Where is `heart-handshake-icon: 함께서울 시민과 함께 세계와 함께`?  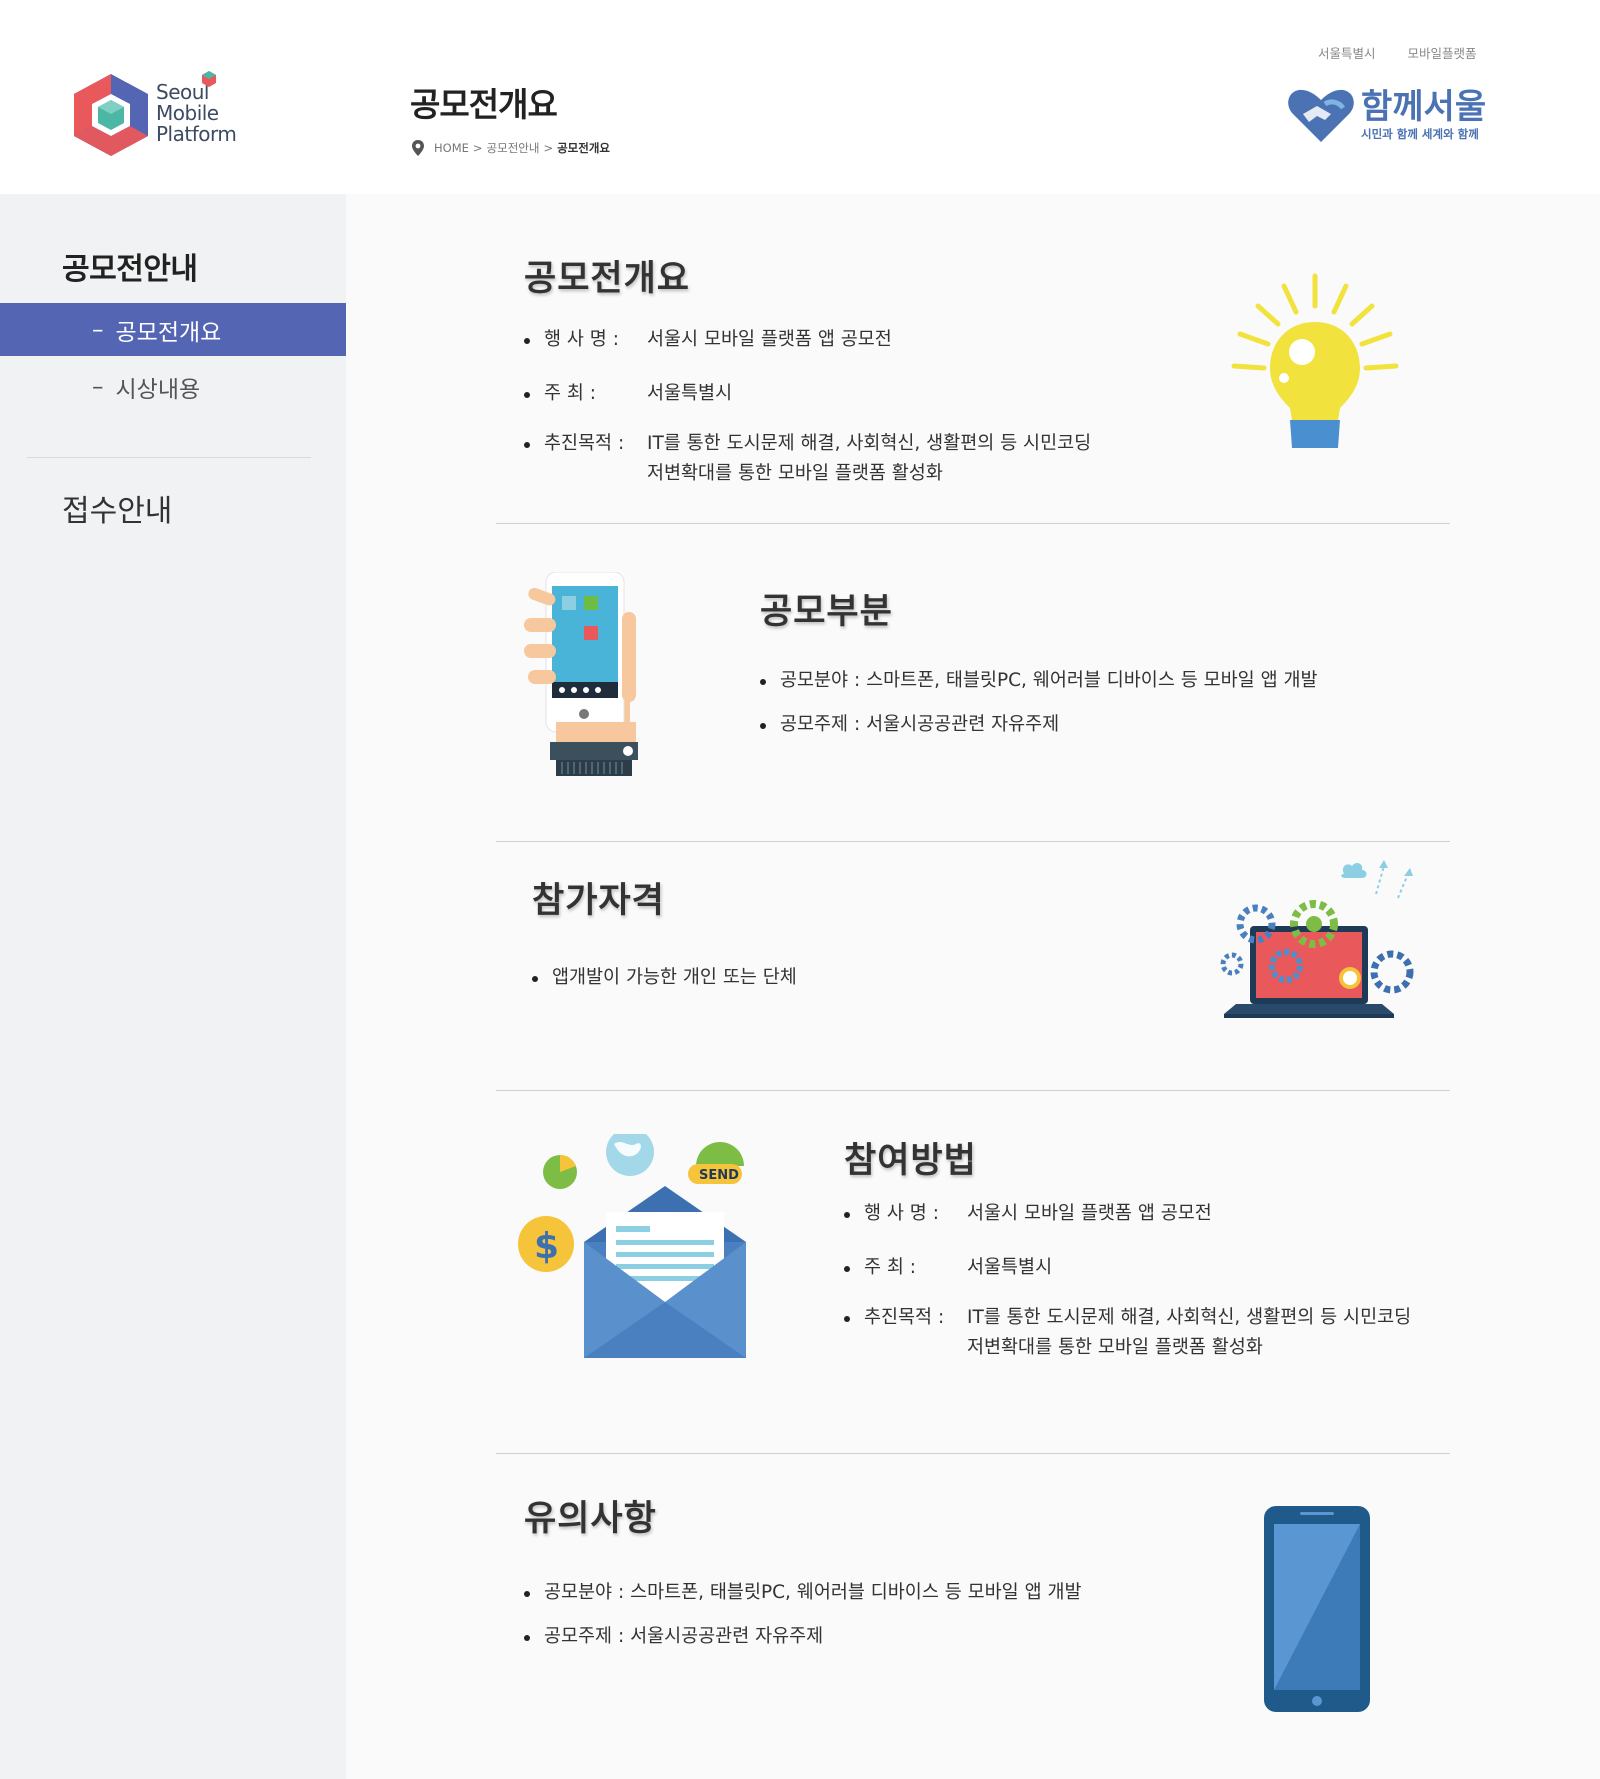 heart-handshake-icon: 함께서울 시민과 함께 세계와 함께 is located at coordinates (1387, 114).